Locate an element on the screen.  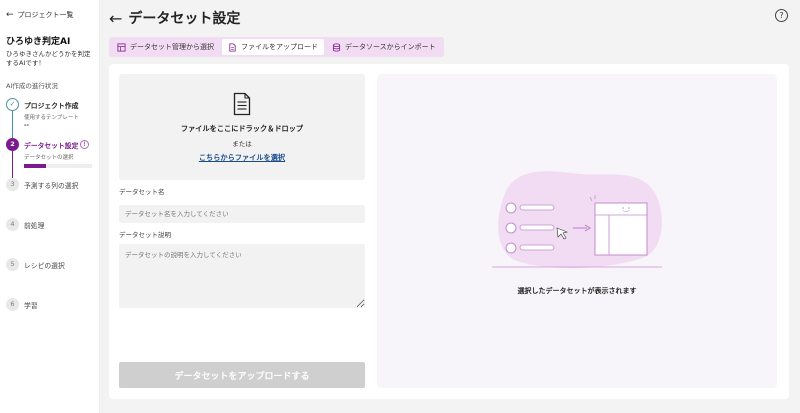
dataset-icon is located at coordinates (121, 47).